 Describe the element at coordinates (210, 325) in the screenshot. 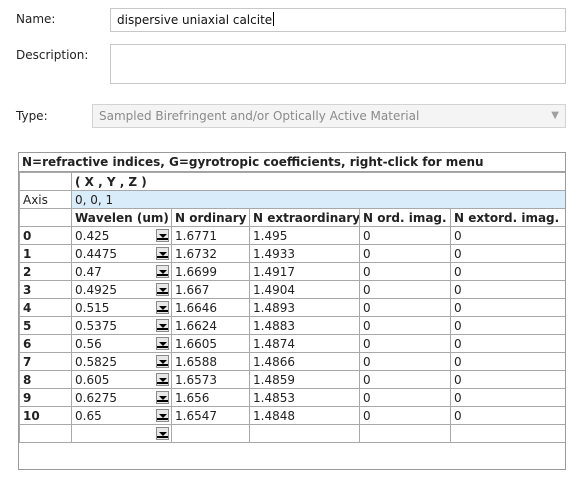

I see `n-ordinary-cell: 1.6624` at that location.